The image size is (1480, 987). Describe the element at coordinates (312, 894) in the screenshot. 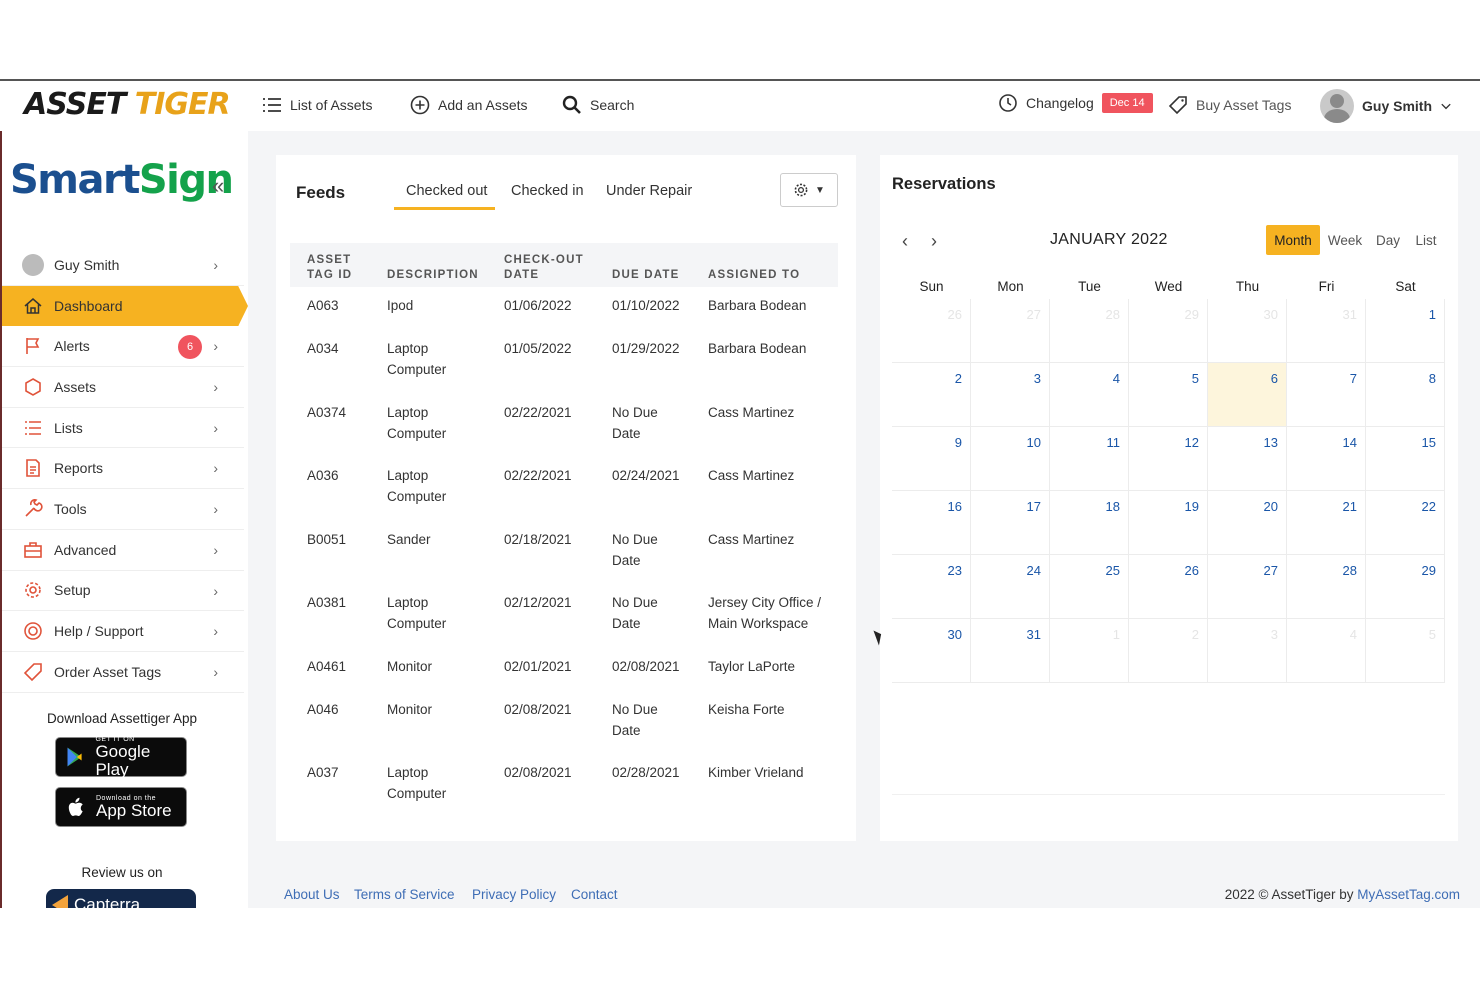

I see `footer-link-about-us: About Us` at that location.